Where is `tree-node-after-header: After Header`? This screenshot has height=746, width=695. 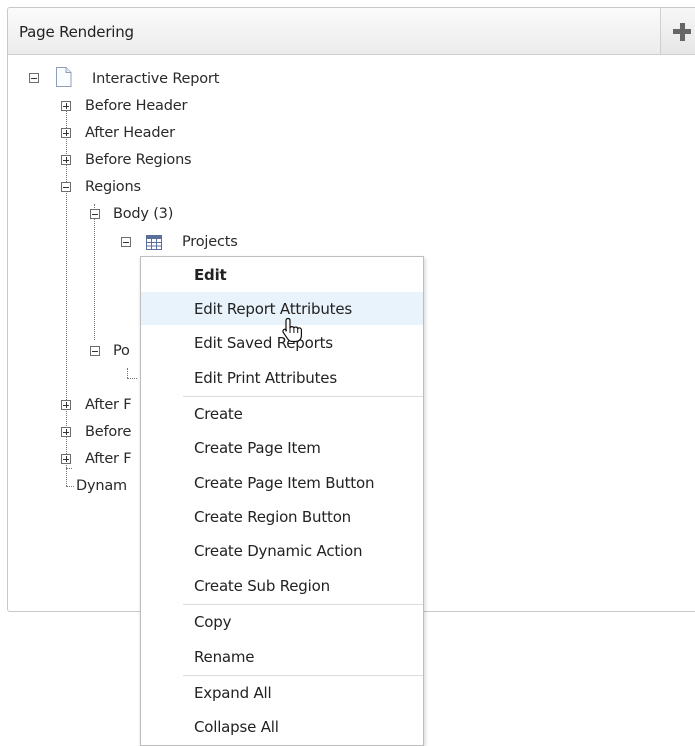
tree-node-after-header: After Header is located at coordinates (130, 133).